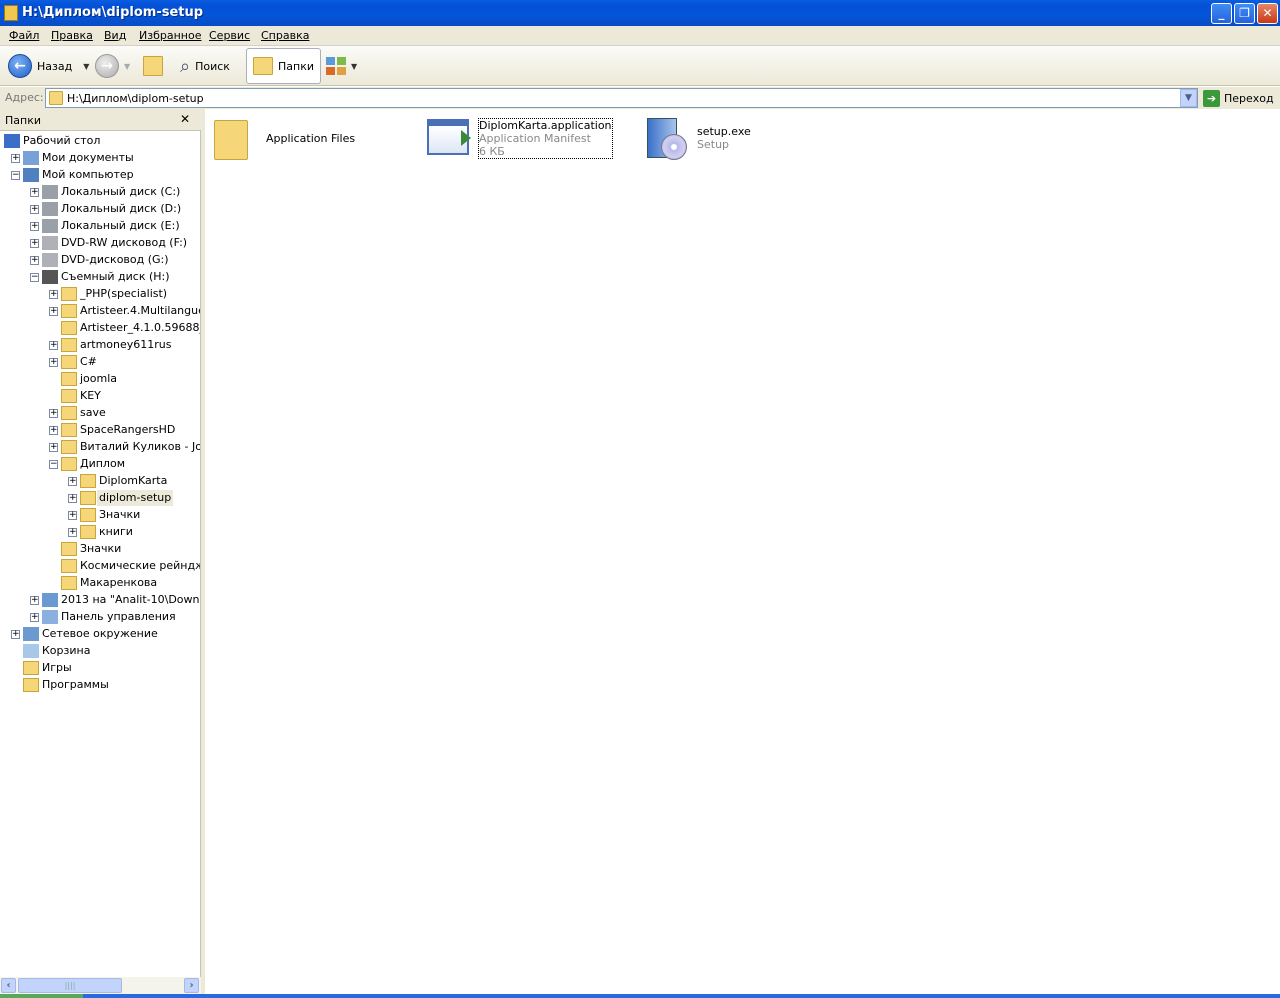  What do you see at coordinates (100, 498) in the screenshot?
I see `tree-item: + diplom-setup` at bounding box center [100, 498].